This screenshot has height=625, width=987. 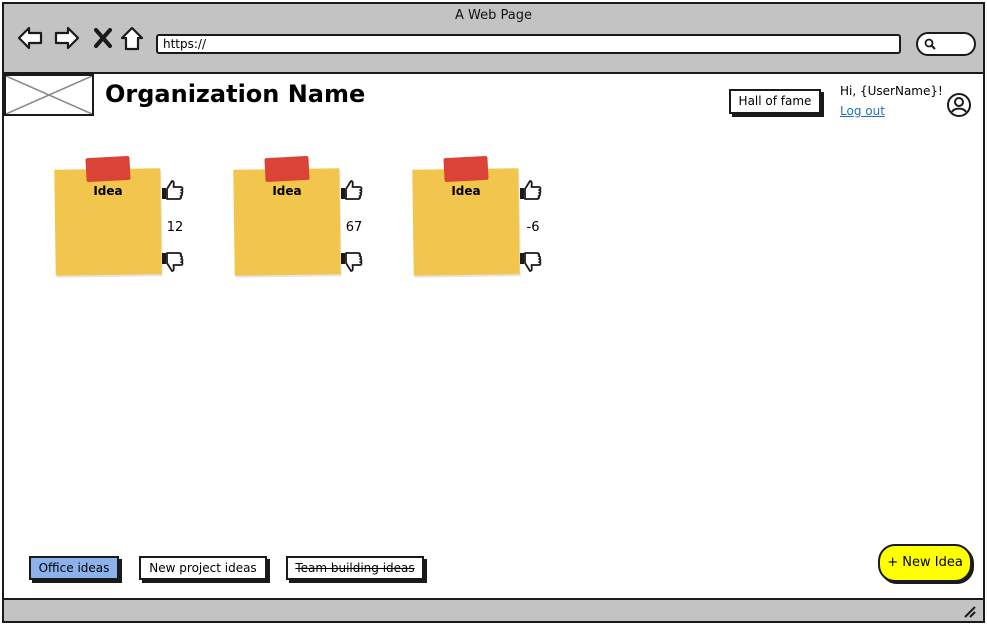 I want to click on idea-card: Idea -6, so click(x=482, y=219).